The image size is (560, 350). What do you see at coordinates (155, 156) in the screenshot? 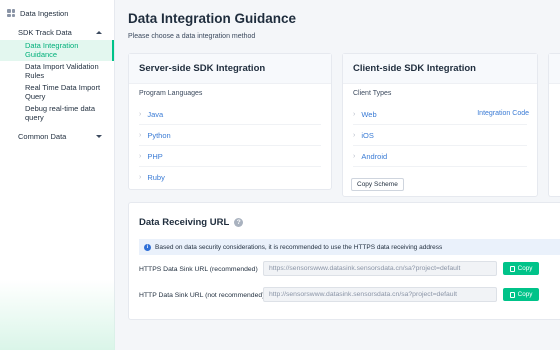
I see `language-label: PHP` at bounding box center [155, 156].